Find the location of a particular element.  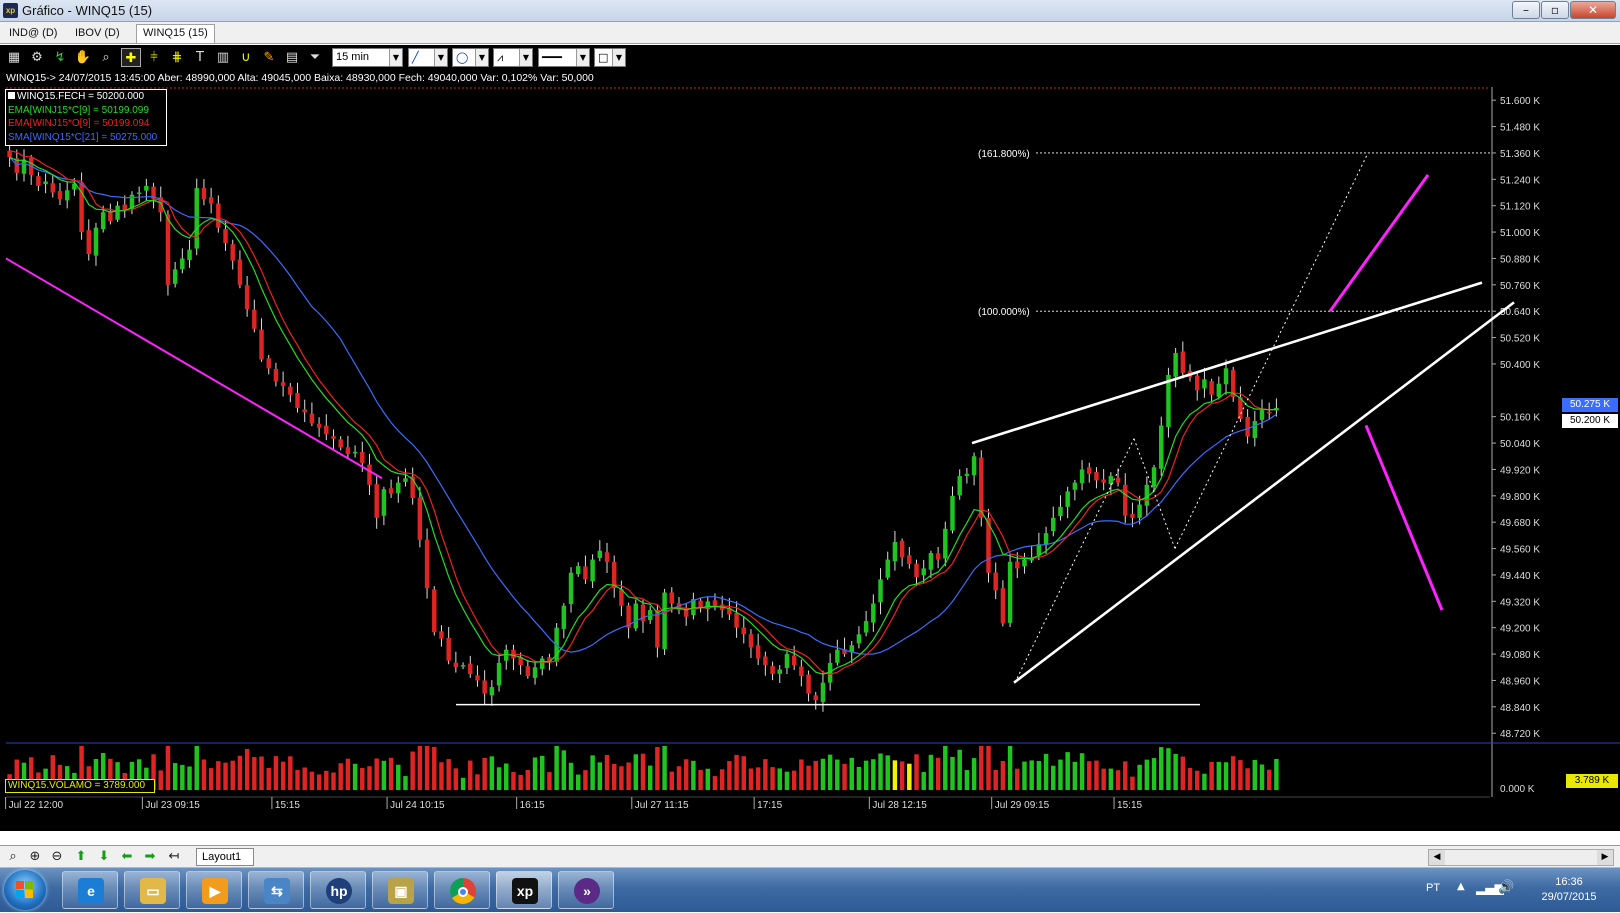

clipboard-icon: ▤ is located at coordinates (292, 57).